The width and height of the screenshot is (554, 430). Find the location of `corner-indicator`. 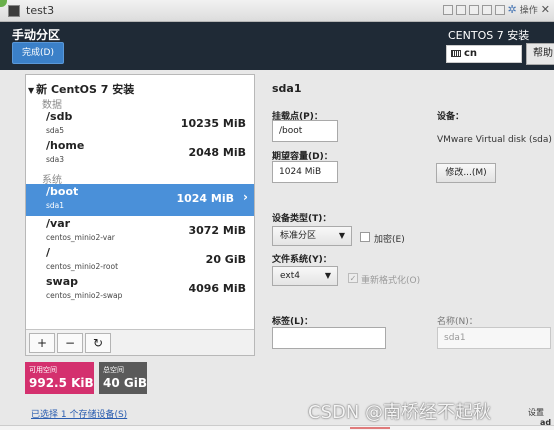

corner-indicator is located at coordinates (3, 3).